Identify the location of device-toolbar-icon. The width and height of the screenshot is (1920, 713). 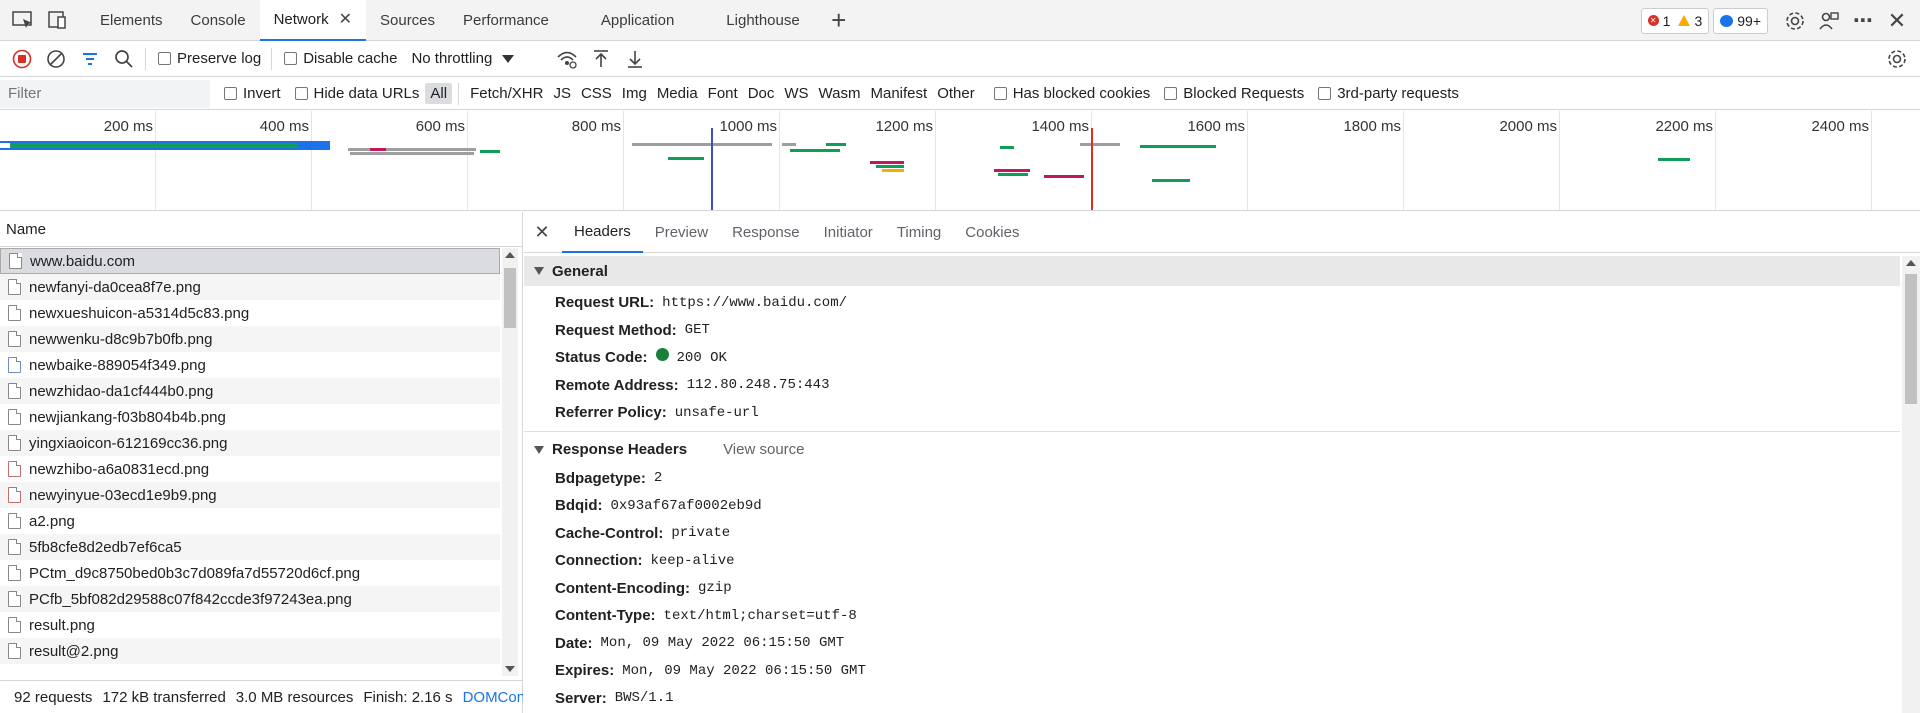
(57, 20).